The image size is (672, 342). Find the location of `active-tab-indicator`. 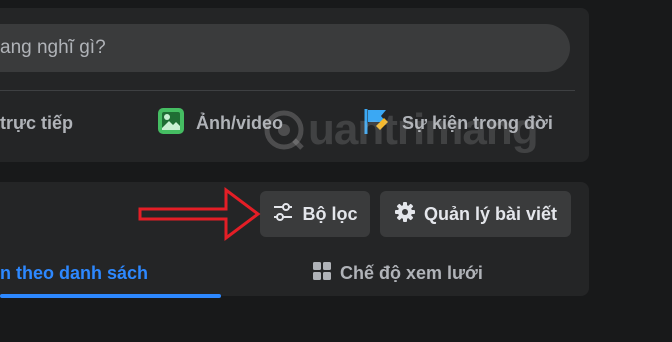

active-tab-indicator is located at coordinates (110, 296).